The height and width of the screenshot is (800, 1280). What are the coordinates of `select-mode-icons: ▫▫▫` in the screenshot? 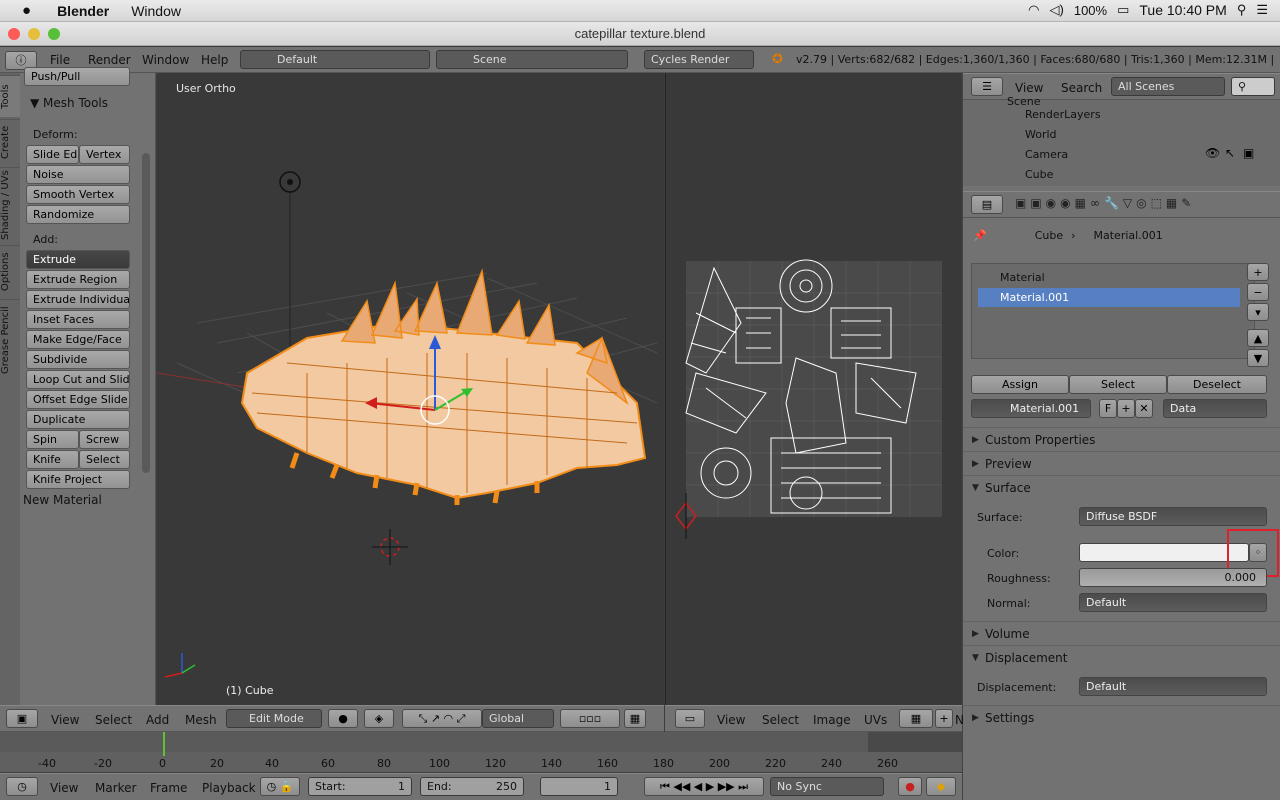 It's located at (590, 718).